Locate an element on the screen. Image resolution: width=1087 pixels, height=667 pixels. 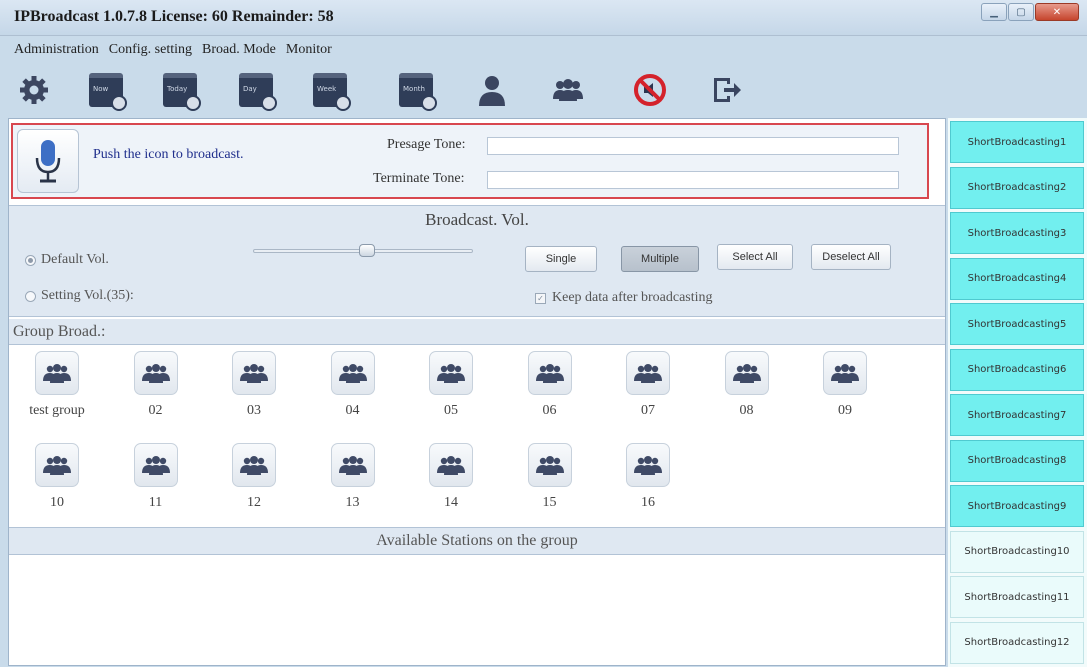
group-broad-title: Group Broad.: is located at coordinates (59, 331).